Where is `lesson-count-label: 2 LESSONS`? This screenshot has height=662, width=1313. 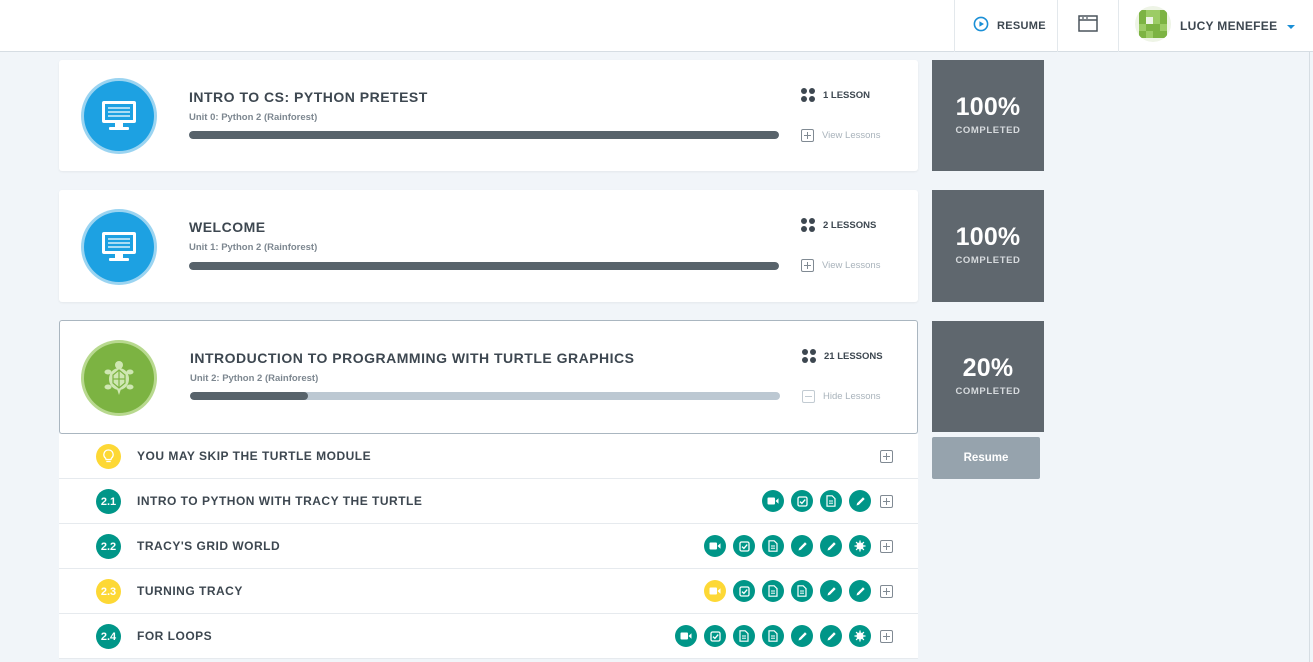
lesson-count-label: 2 LESSONS is located at coordinates (850, 225).